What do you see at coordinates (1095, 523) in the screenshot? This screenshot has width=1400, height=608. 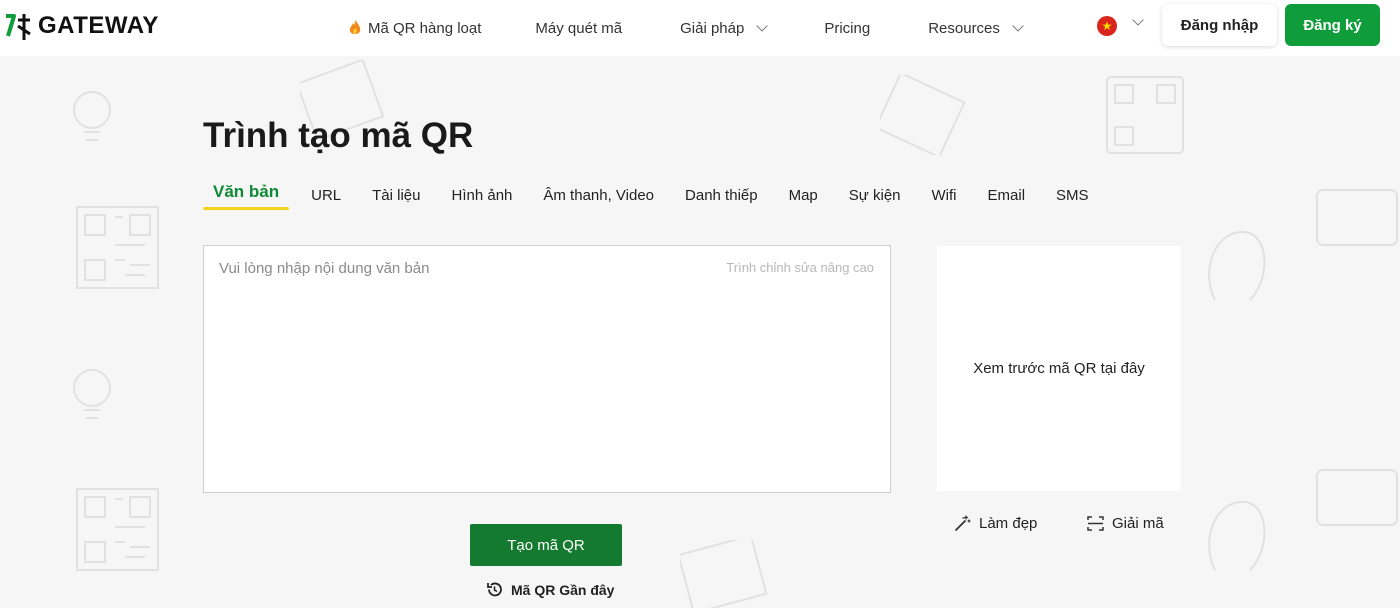 I see `scan-icon` at bounding box center [1095, 523].